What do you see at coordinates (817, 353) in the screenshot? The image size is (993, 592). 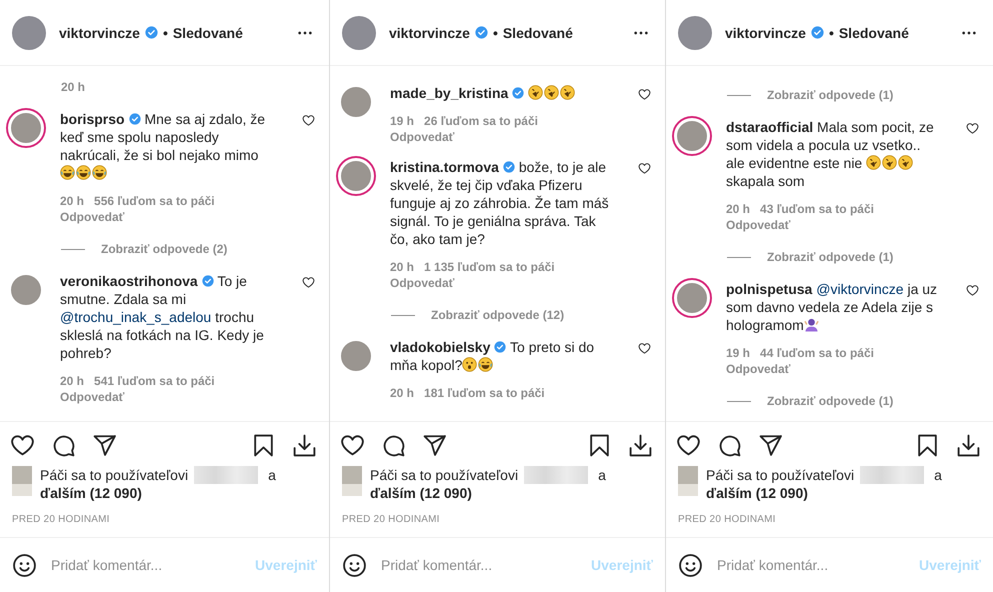 I see `like-count: 44 ľuďom sa to páči` at bounding box center [817, 353].